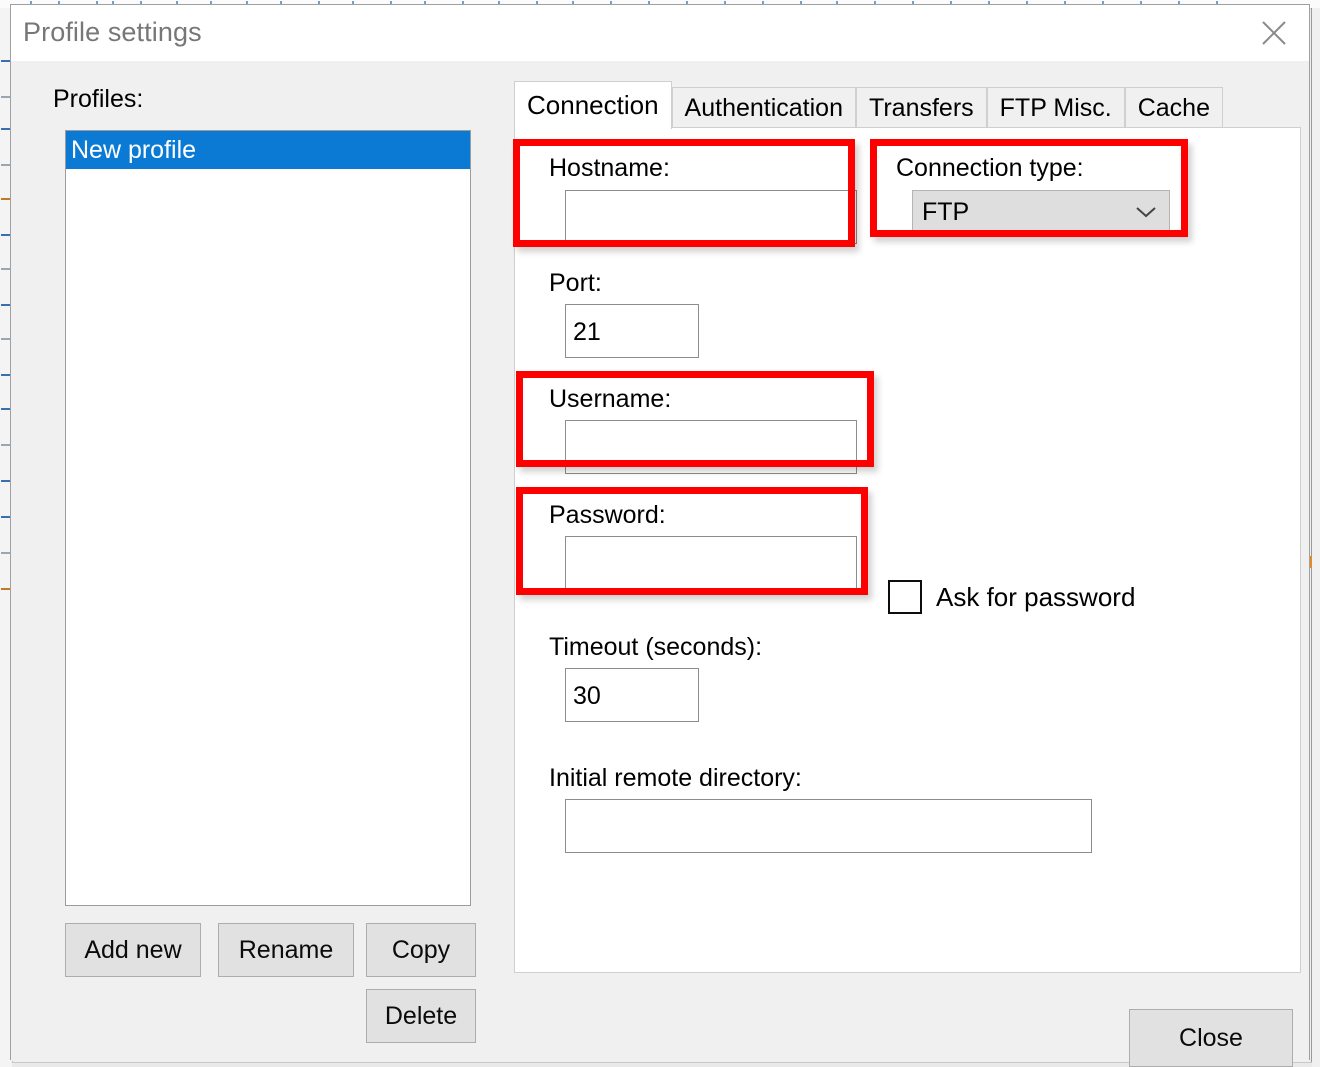 The image size is (1320, 1067). What do you see at coordinates (607, 515) in the screenshot?
I see `password-label: Password:` at bounding box center [607, 515].